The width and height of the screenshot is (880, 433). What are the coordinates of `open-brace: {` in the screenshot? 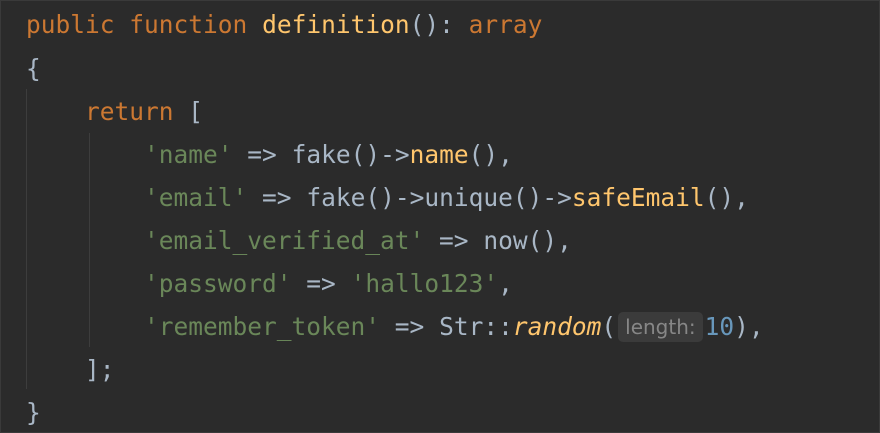 It's located at (33, 68).